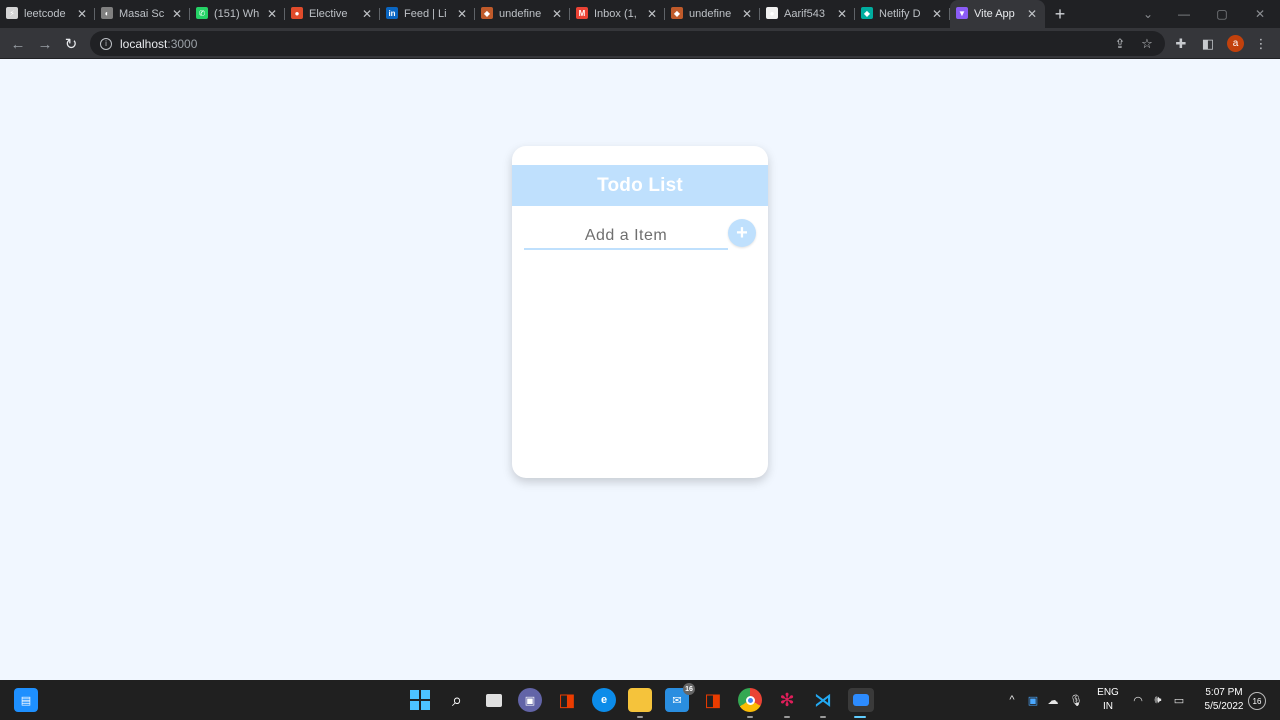 This screenshot has height=720, width=1280. I want to click on tab-title: Feed | Li, so click(425, 14).